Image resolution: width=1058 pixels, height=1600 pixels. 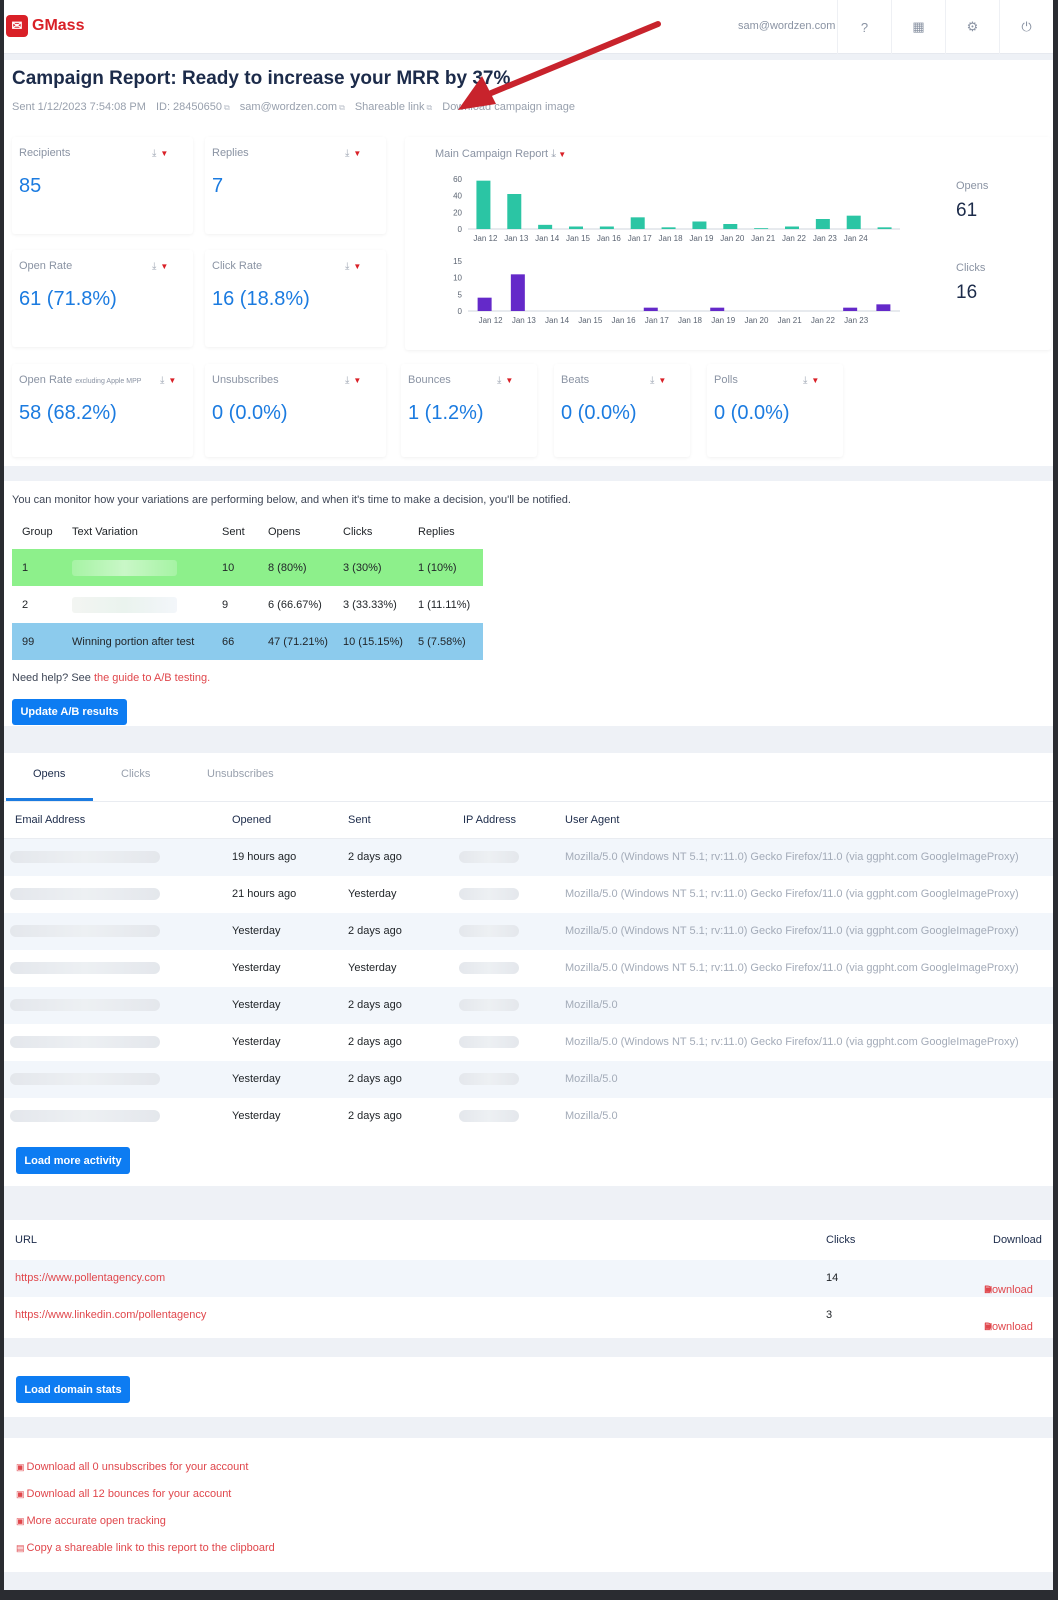 What do you see at coordinates (599, 413) in the screenshot?
I see `stat-value: 0 (0.0%)` at bounding box center [599, 413].